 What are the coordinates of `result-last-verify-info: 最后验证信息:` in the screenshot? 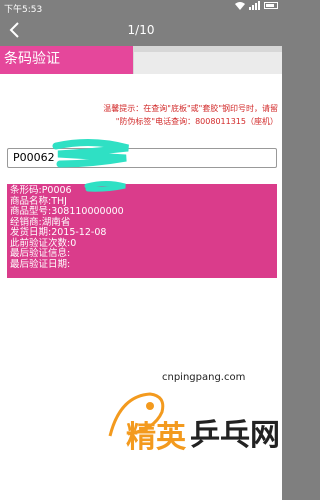 It's located at (40, 253).